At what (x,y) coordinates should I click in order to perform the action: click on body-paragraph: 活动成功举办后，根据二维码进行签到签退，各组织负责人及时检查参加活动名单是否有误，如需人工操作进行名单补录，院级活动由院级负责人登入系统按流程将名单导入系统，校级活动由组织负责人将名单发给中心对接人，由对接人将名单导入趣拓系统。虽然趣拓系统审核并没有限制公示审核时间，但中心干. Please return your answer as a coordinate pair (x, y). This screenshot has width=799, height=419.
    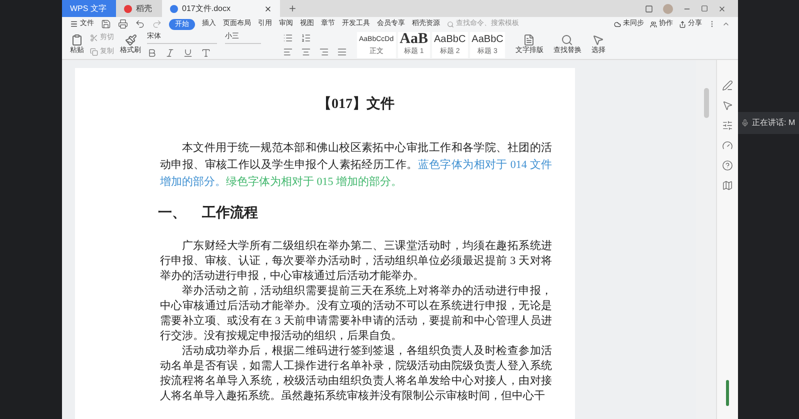
    Looking at the image, I should click on (356, 374).